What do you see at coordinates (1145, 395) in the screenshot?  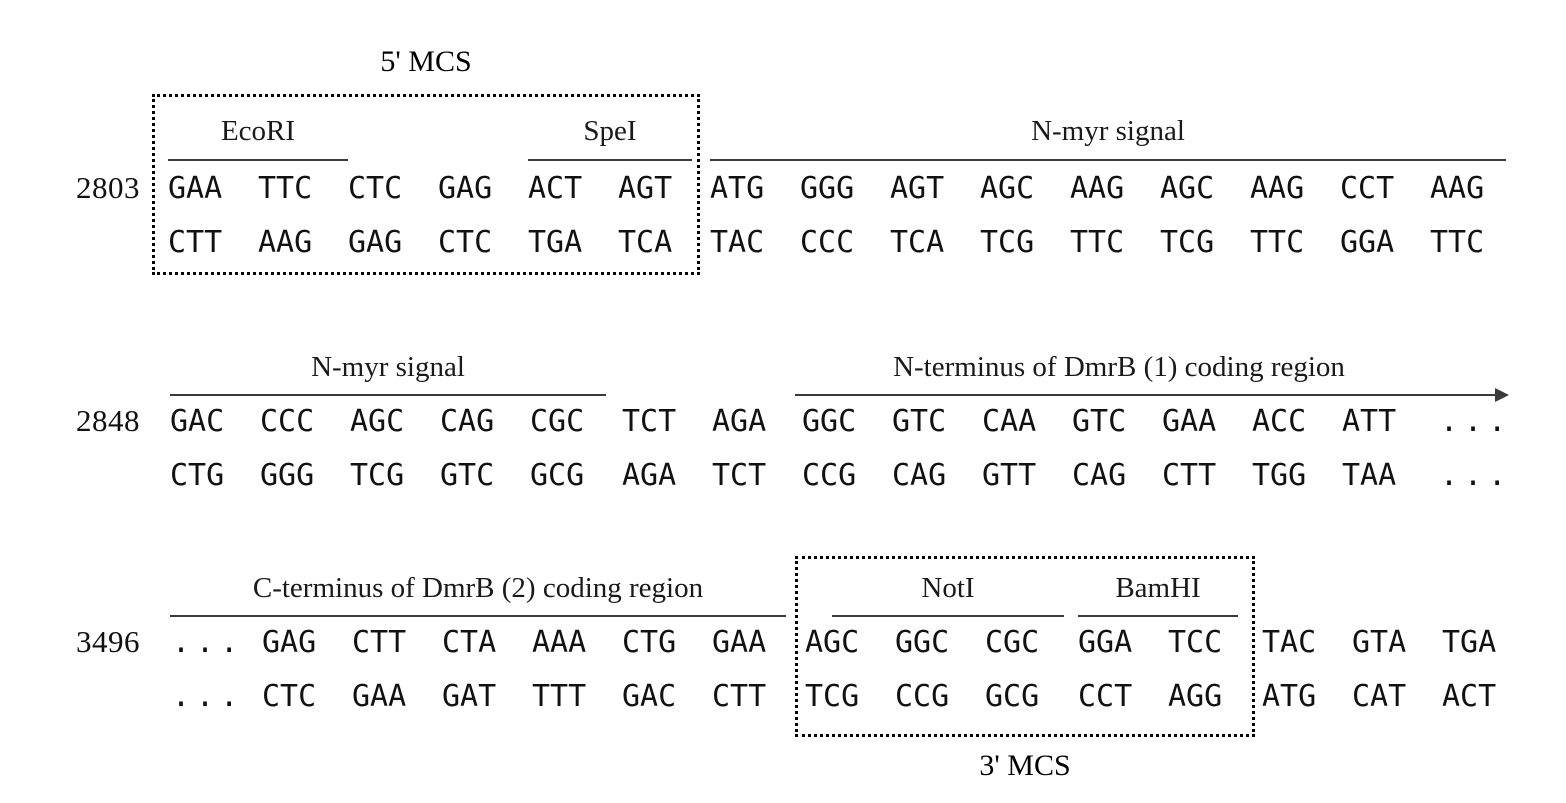 I see `feature-rule-dmrb-n-terminus` at bounding box center [1145, 395].